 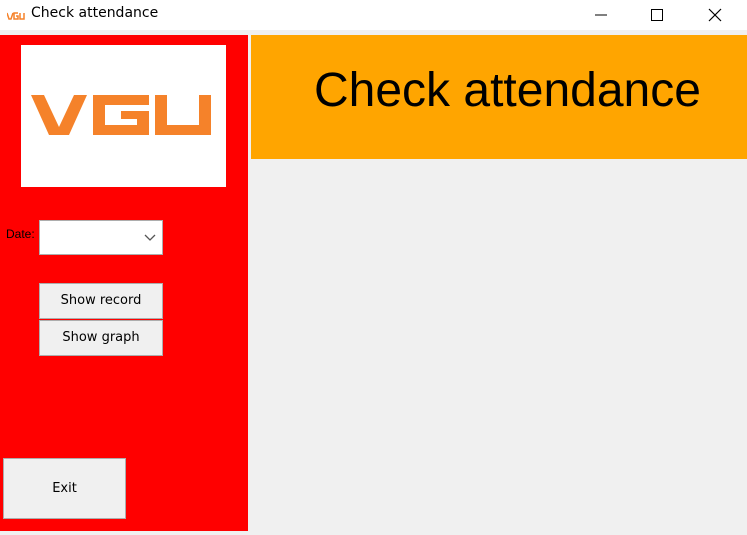 What do you see at coordinates (101, 237) in the screenshot?
I see `date-dropdown` at bounding box center [101, 237].